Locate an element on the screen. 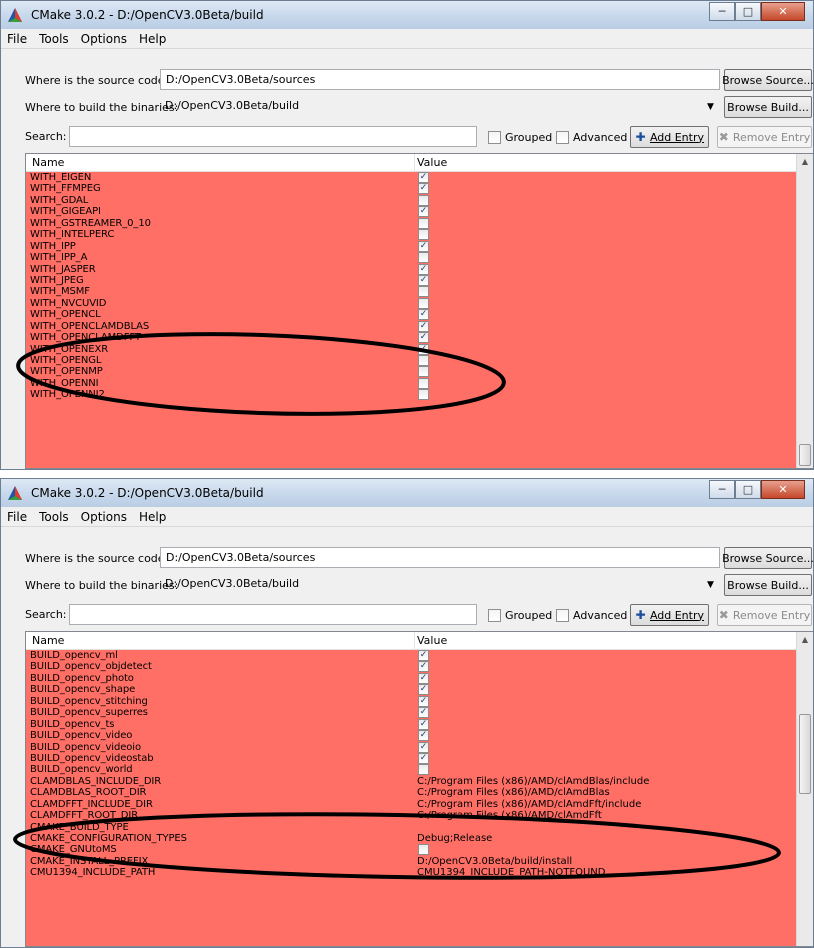 The image size is (814, 948). table-row: WITH_OPENMP is located at coordinates (412, 372).